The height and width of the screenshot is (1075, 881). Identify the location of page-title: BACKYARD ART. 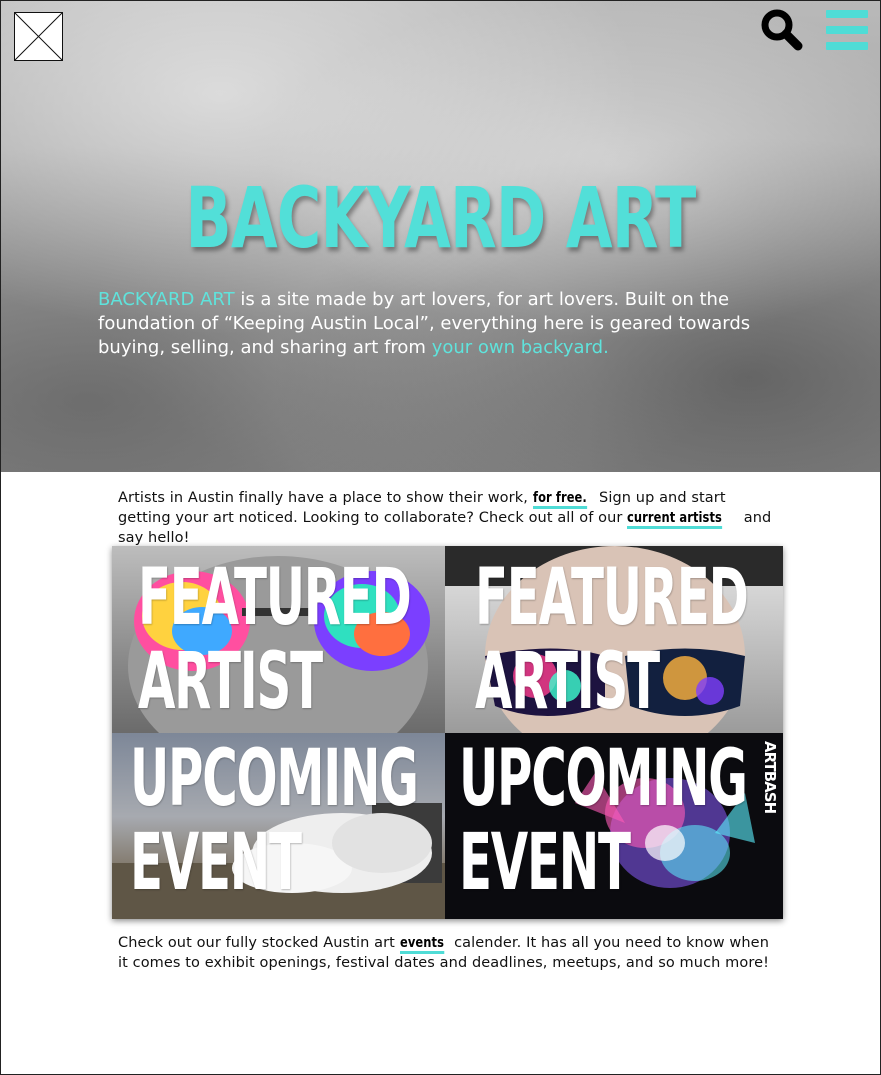
(440, 218).